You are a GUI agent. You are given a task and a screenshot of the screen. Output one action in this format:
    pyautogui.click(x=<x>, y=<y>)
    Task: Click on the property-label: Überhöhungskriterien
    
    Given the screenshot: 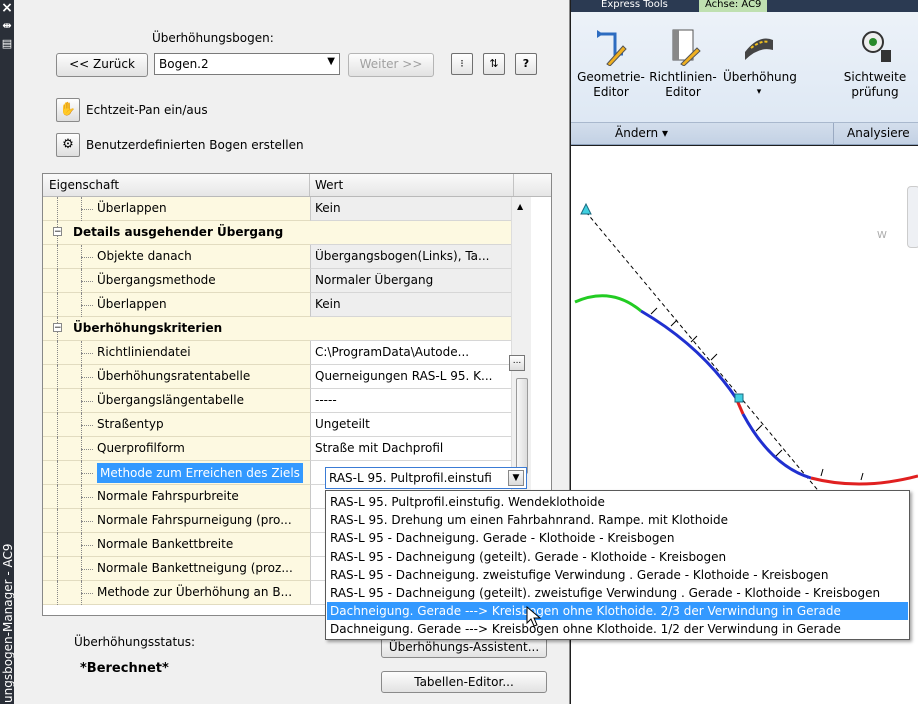 What is the action you would take?
    pyautogui.click(x=148, y=328)
    